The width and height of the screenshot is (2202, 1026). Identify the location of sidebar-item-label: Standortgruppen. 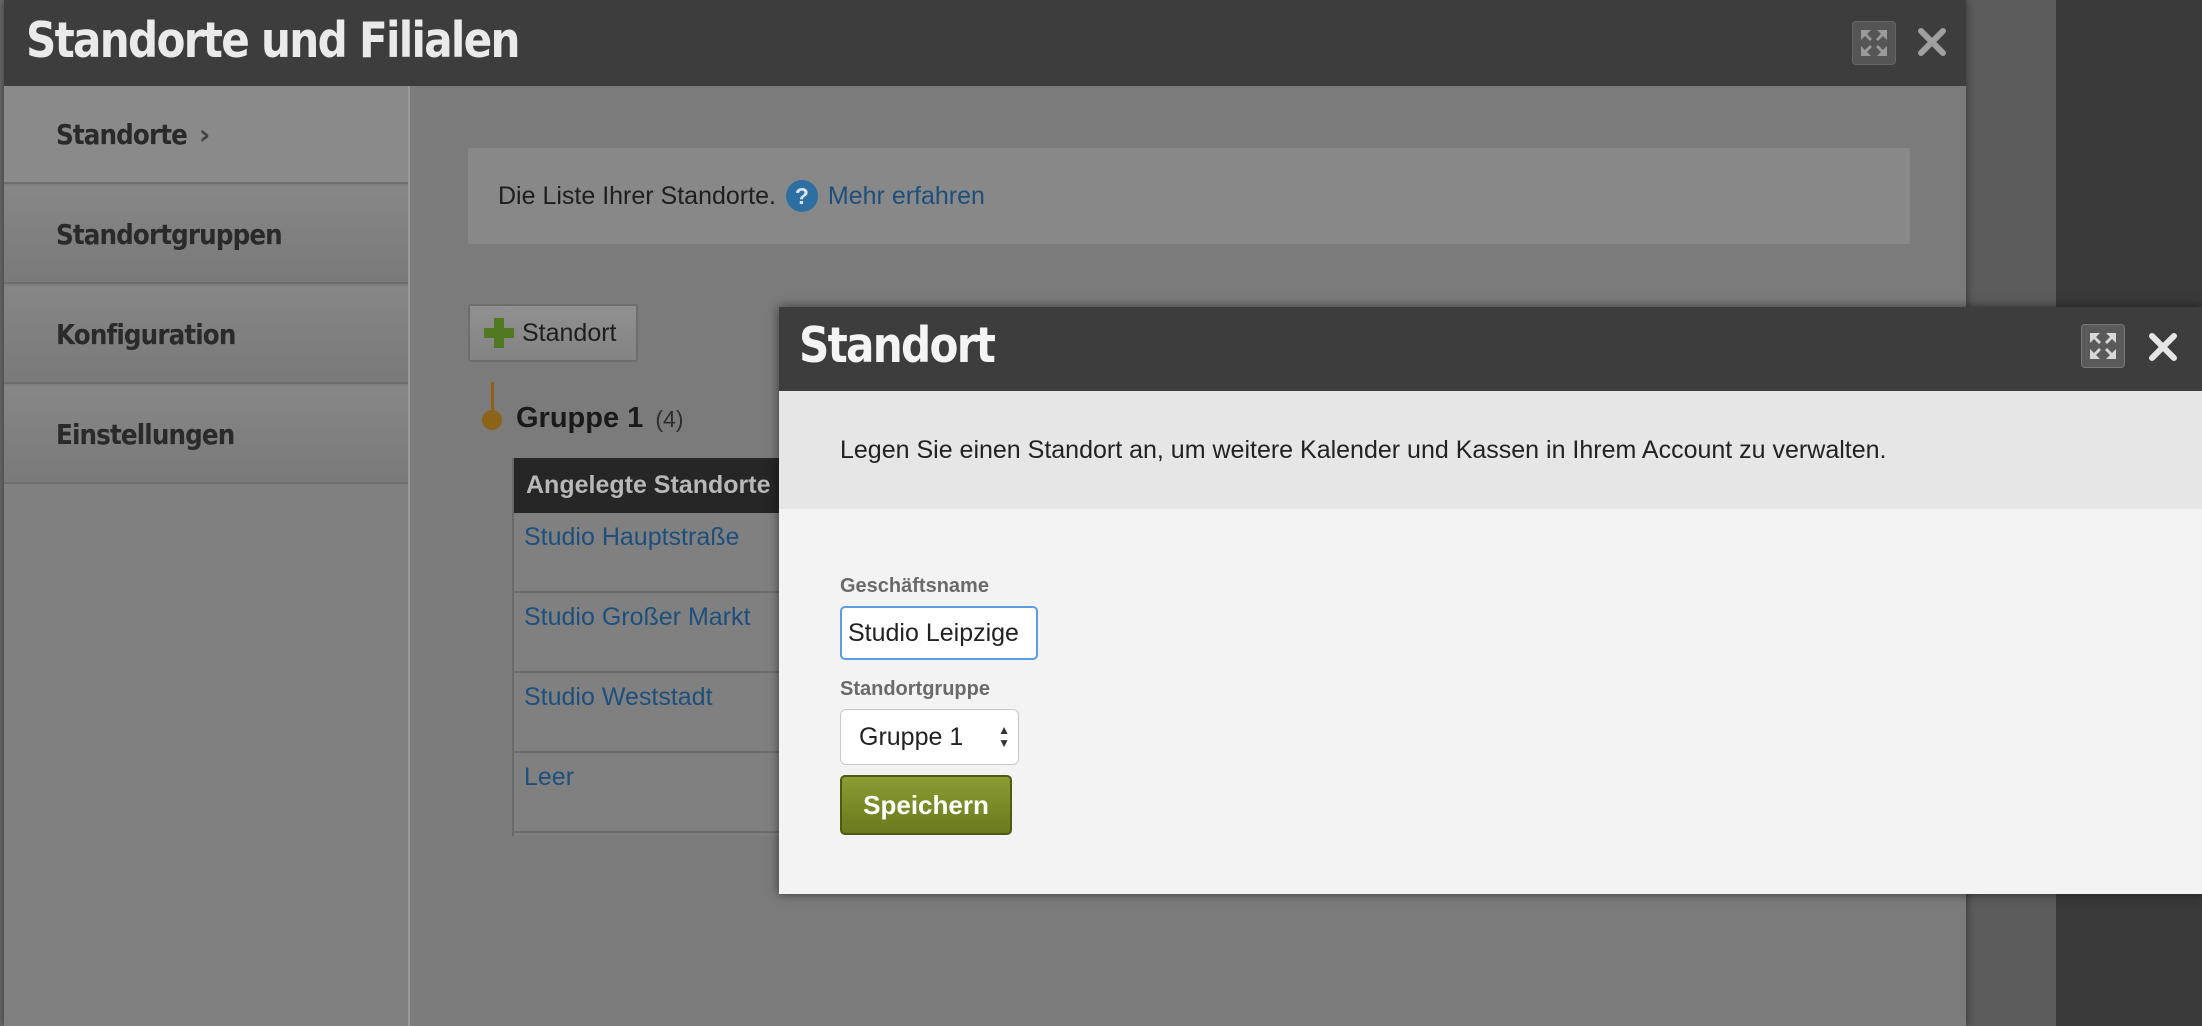
(169, 234).